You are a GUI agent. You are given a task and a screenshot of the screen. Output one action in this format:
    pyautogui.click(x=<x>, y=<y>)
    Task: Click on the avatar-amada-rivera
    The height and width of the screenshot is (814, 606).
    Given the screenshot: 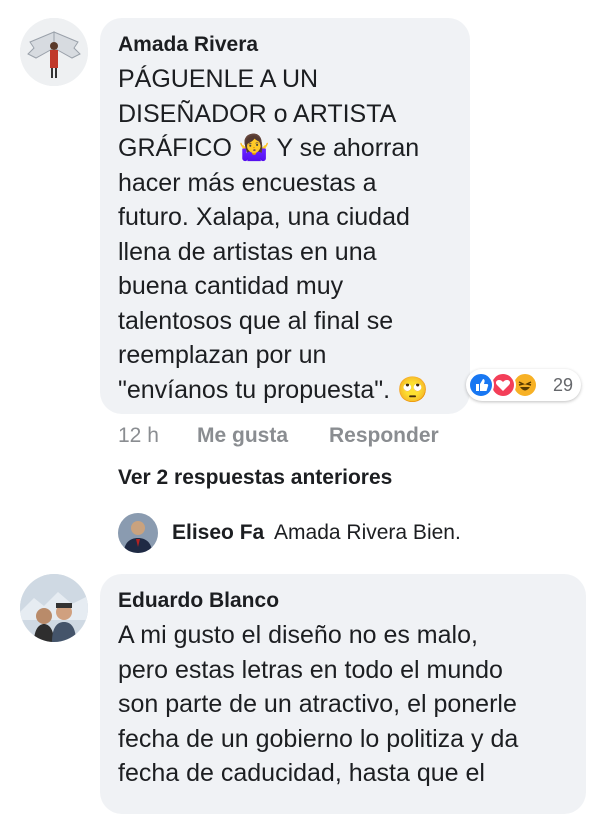 What is the action you would take?
    pyautogui.click(x=54, y=52)
    